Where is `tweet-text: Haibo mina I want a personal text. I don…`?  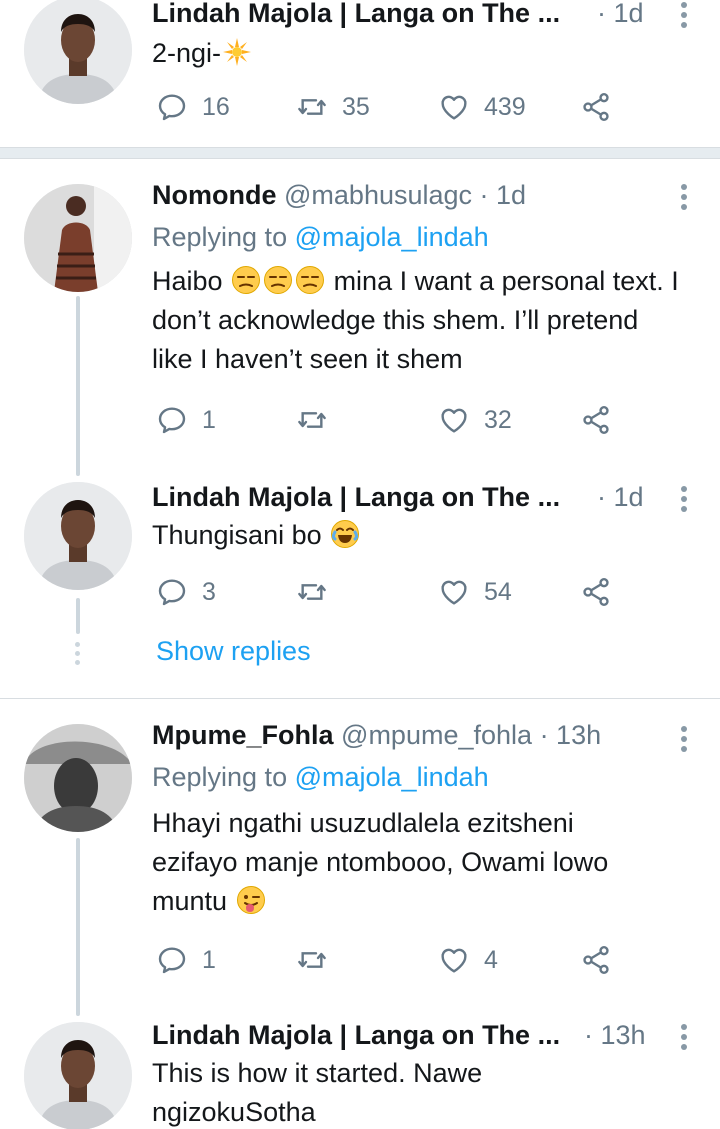
tweet-text: Haibo mina I want a personal text. I don… is located at coordinates (415, 319).